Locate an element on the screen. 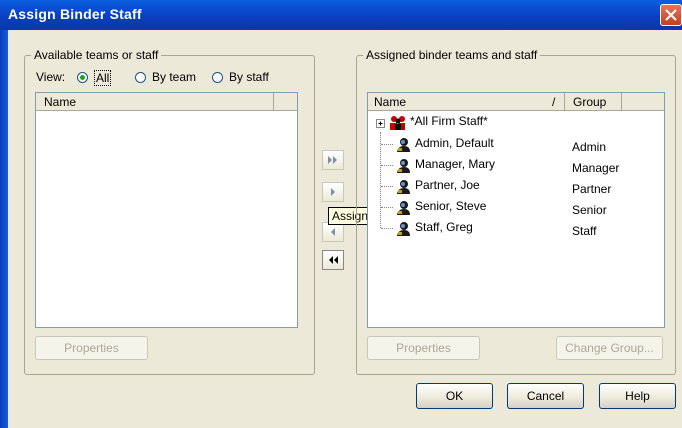 Image resolution: width=682 pixels, height=428 pixels. available-list-header: Name is located at coordinates (166, 102).